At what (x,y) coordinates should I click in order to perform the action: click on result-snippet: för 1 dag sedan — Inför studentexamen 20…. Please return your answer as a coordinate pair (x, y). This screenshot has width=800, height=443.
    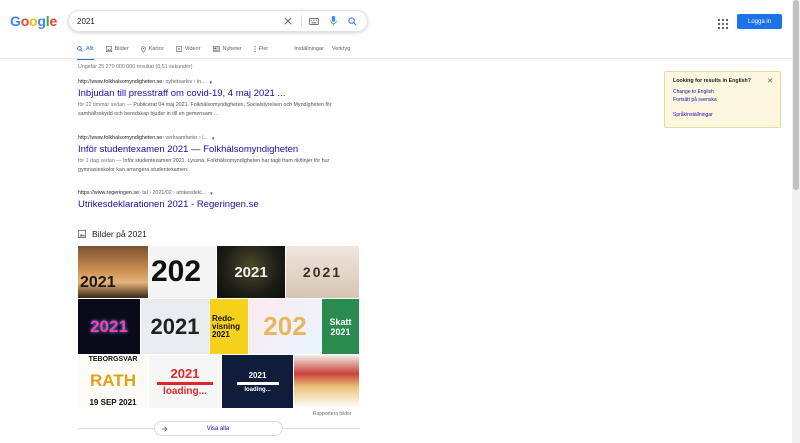
    Looking at the image, I should click on (218, 165).